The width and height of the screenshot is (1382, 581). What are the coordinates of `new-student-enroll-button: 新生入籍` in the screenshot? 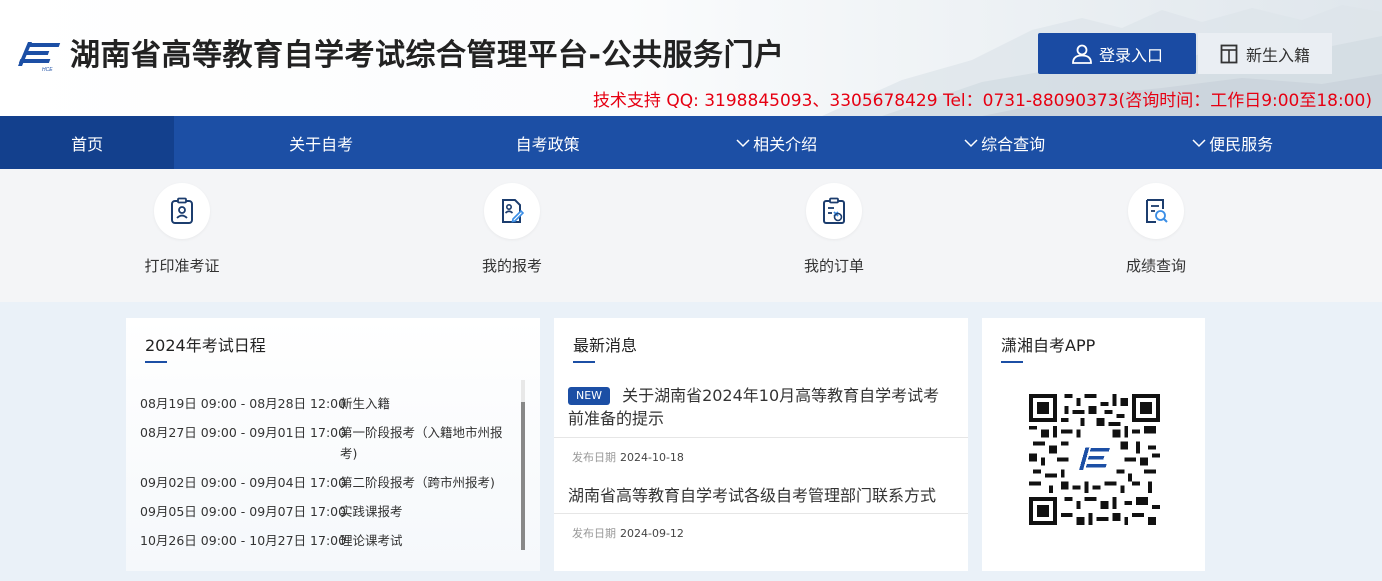 It's located at (1265, 53).